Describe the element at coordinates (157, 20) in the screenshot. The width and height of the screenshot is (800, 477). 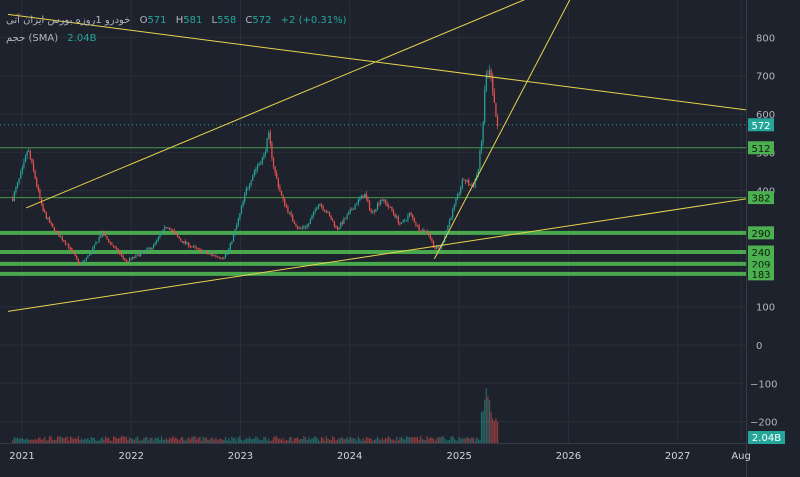
I see `open-value: 571` at that location.